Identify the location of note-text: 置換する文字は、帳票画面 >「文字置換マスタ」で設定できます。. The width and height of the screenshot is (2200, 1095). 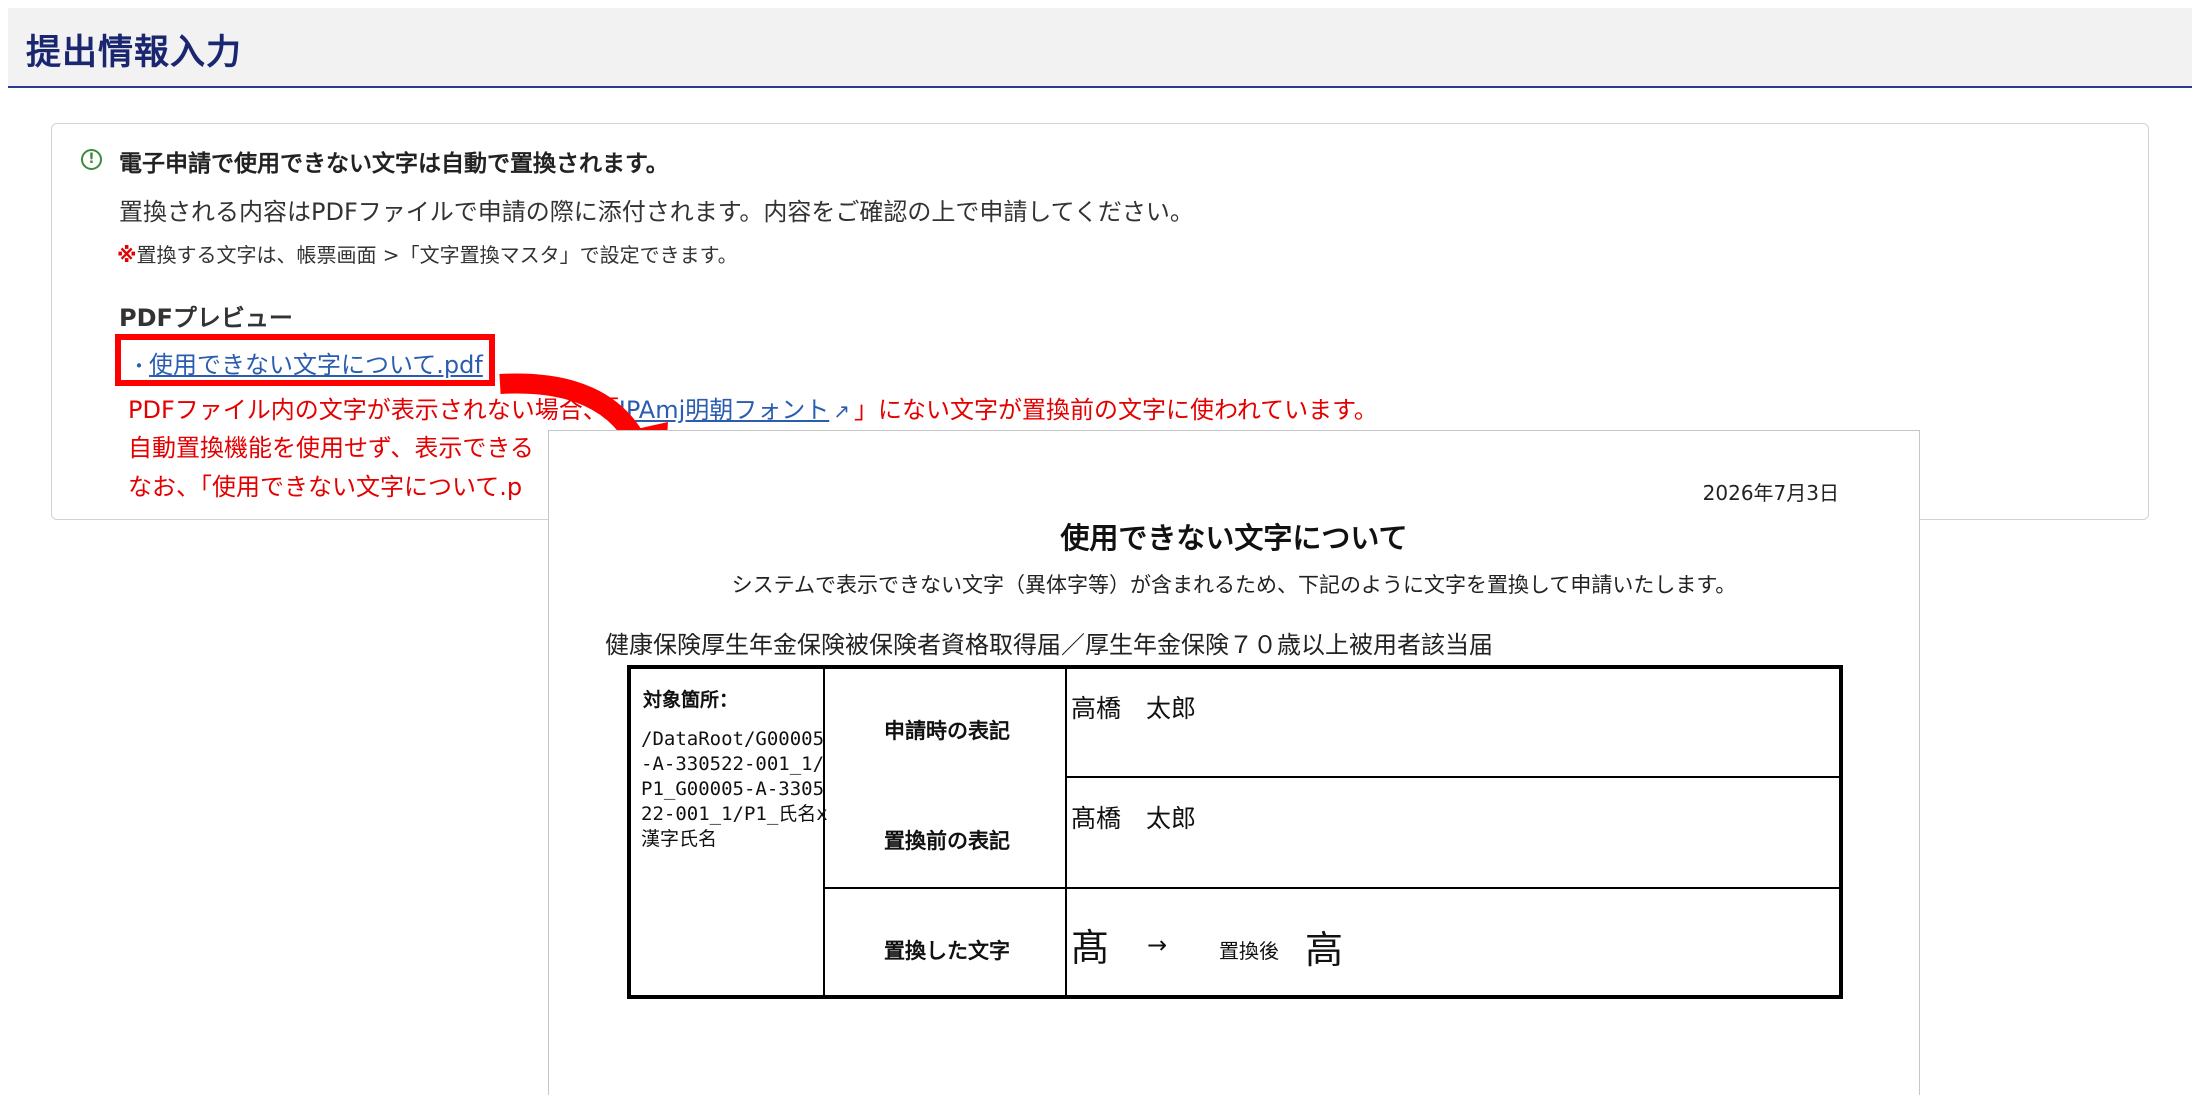
(437, 255).